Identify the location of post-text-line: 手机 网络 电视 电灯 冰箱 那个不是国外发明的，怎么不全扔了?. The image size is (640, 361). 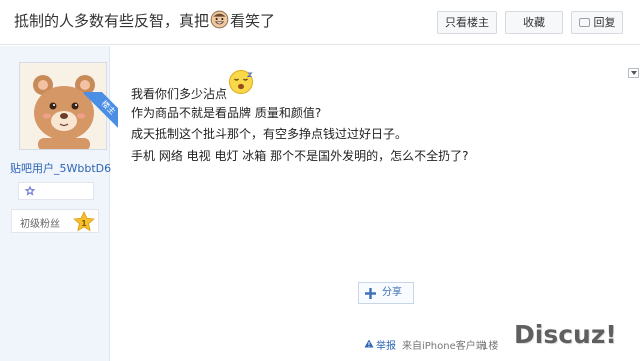
(300, 156).